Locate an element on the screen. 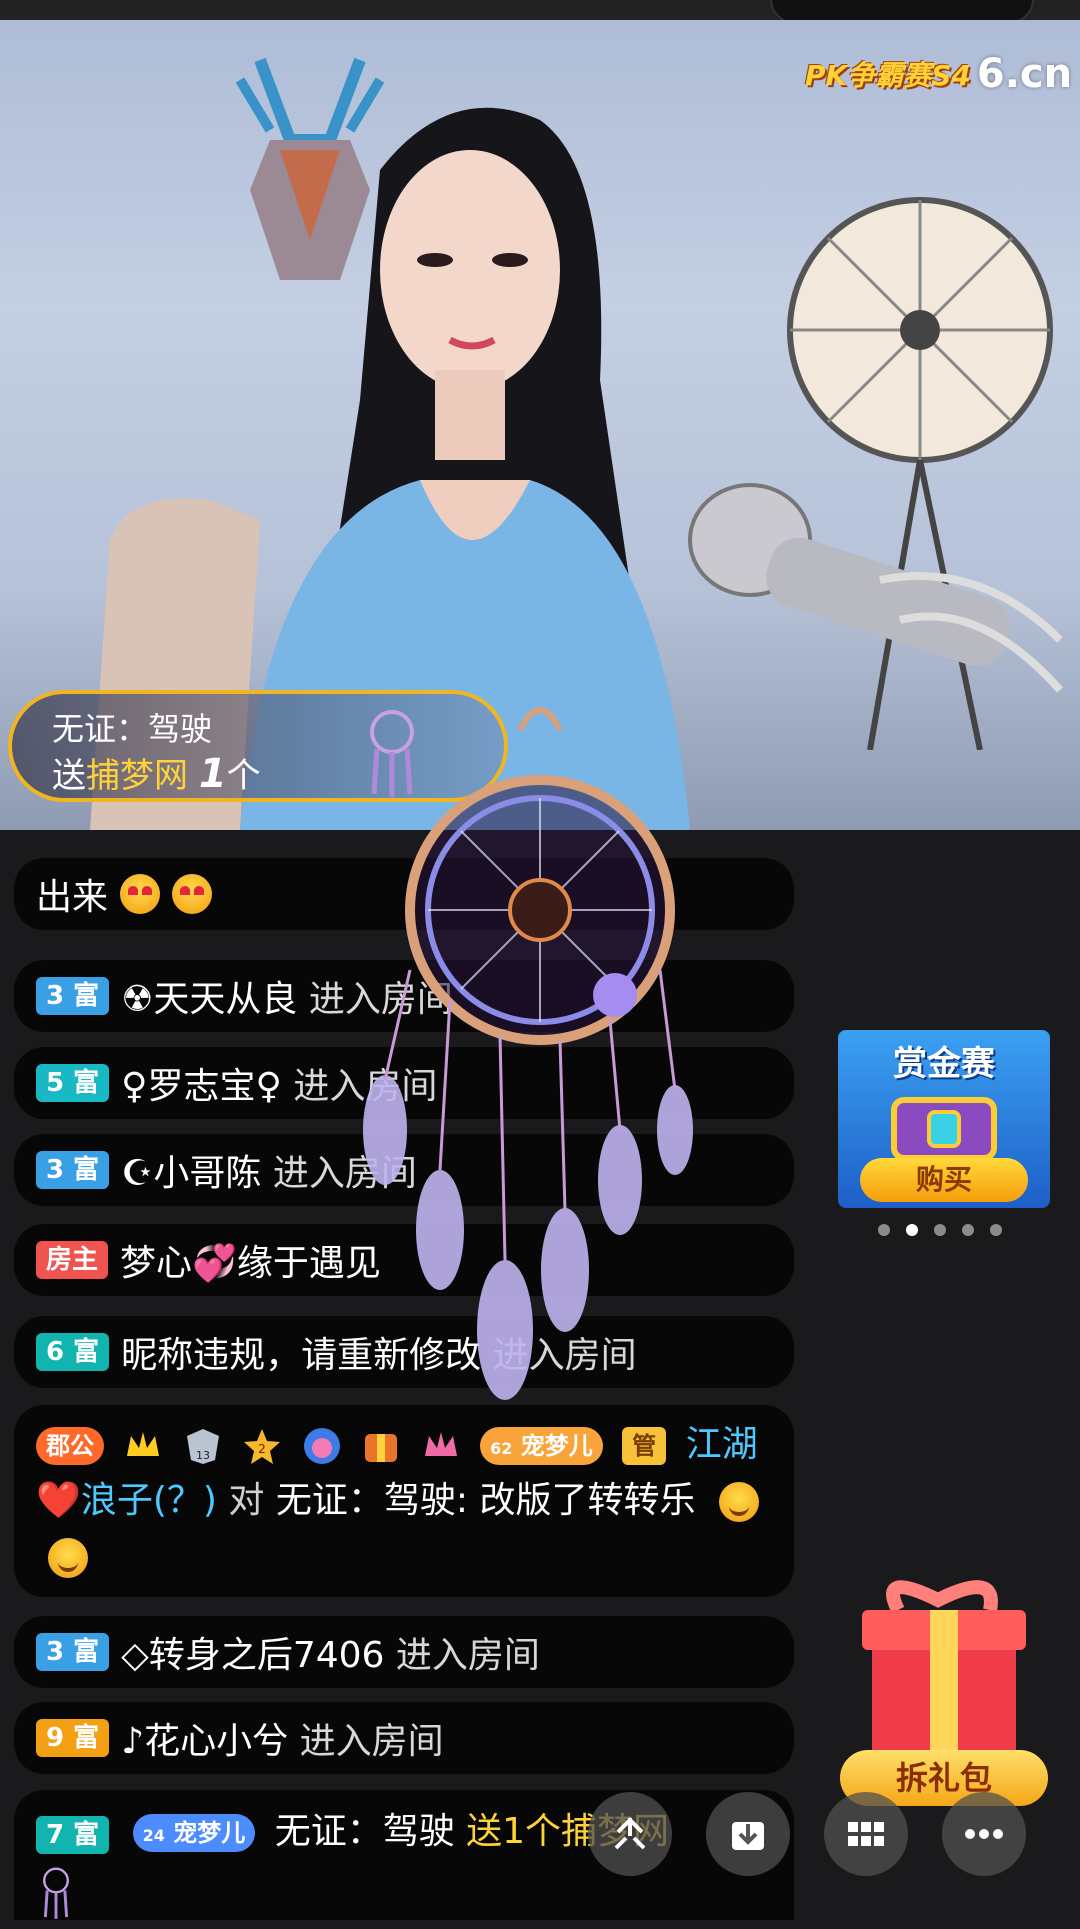 The image size is (1080, 1929). more-icon is located at coordinates (984, 1834).